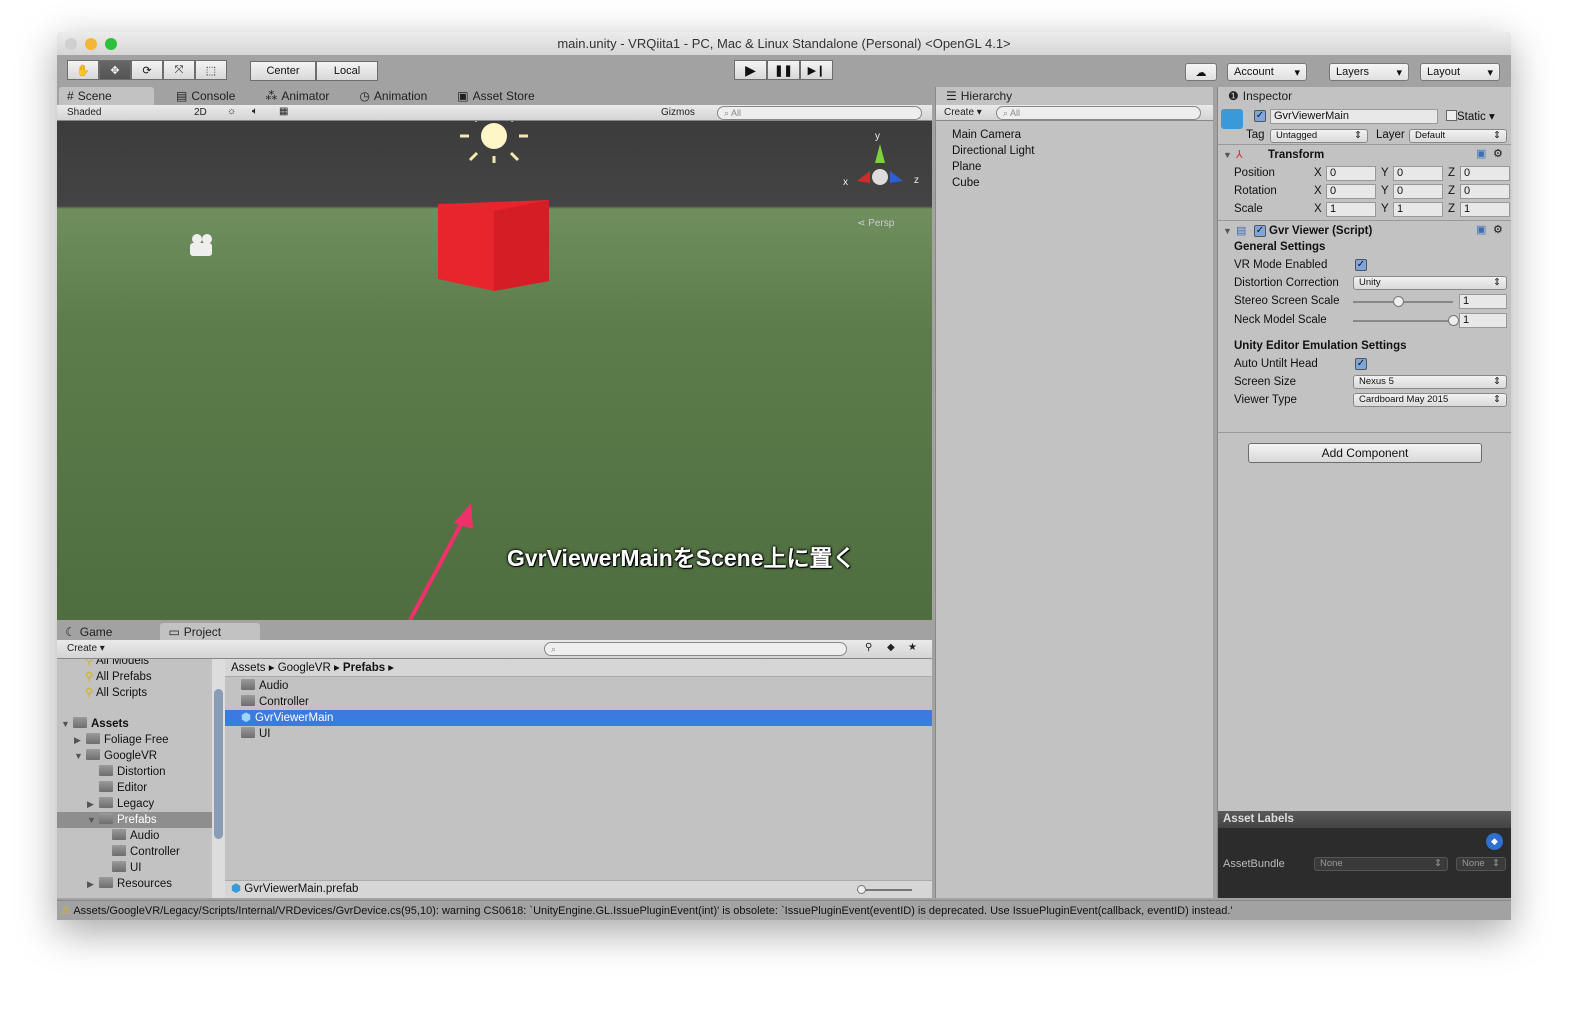 The width and height of the screenshot is (1591, 1016). Describe the element at coordinates (1485, 209) in the screenshot. I see `transform-z-input: 1` at that location.